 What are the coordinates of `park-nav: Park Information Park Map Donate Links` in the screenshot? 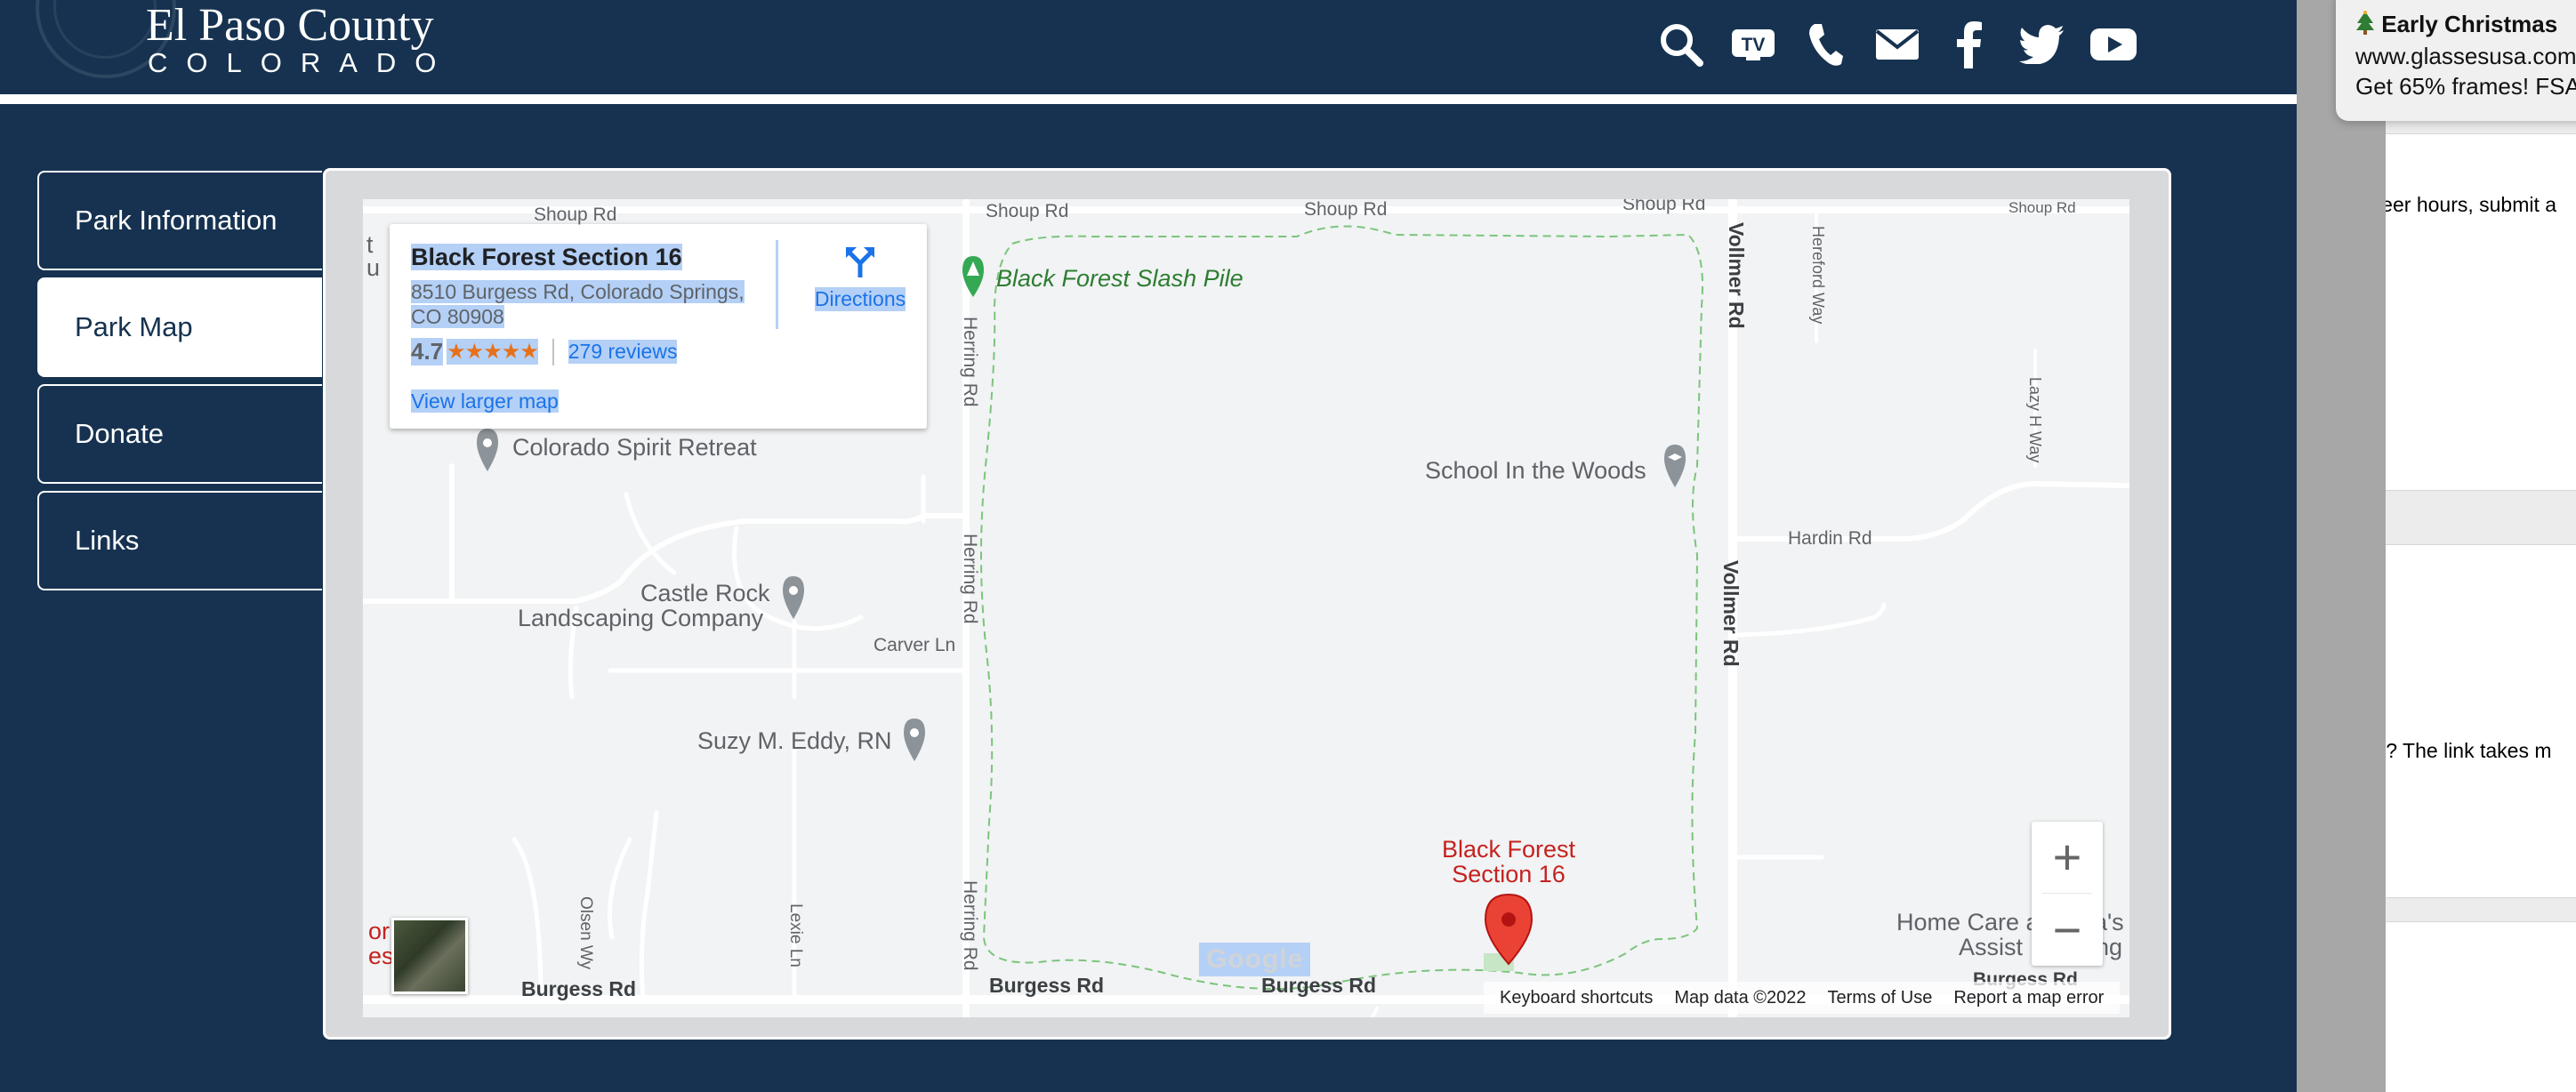 It's located at (179, 384).